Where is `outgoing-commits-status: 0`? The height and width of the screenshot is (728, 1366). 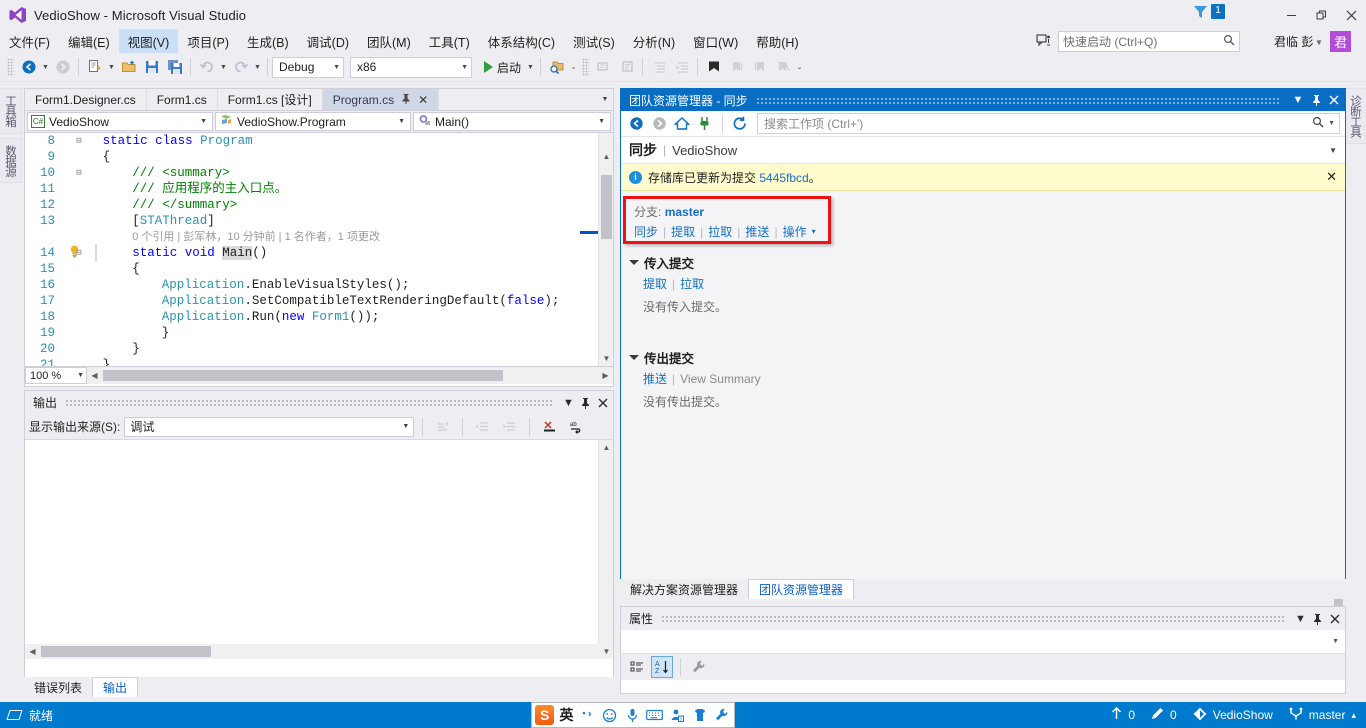
outgoing-commits-status: 0 is located at coordinates (1123, 714).